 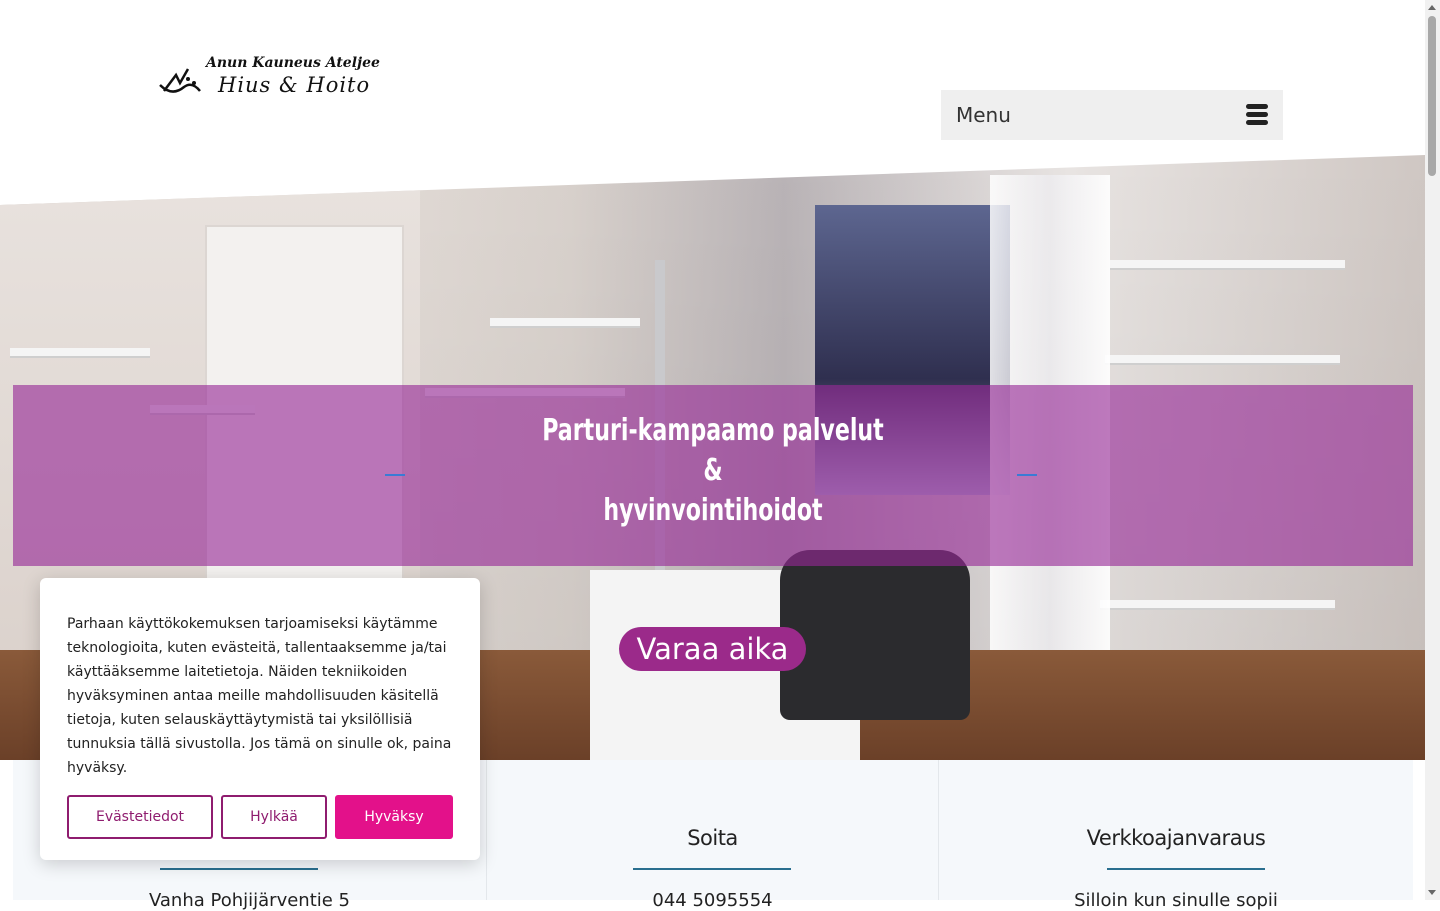 What do you see at coordinates (1432, 450) in the screenshot?
I see `page-scrollbar` at bounding box center [1432, 450].